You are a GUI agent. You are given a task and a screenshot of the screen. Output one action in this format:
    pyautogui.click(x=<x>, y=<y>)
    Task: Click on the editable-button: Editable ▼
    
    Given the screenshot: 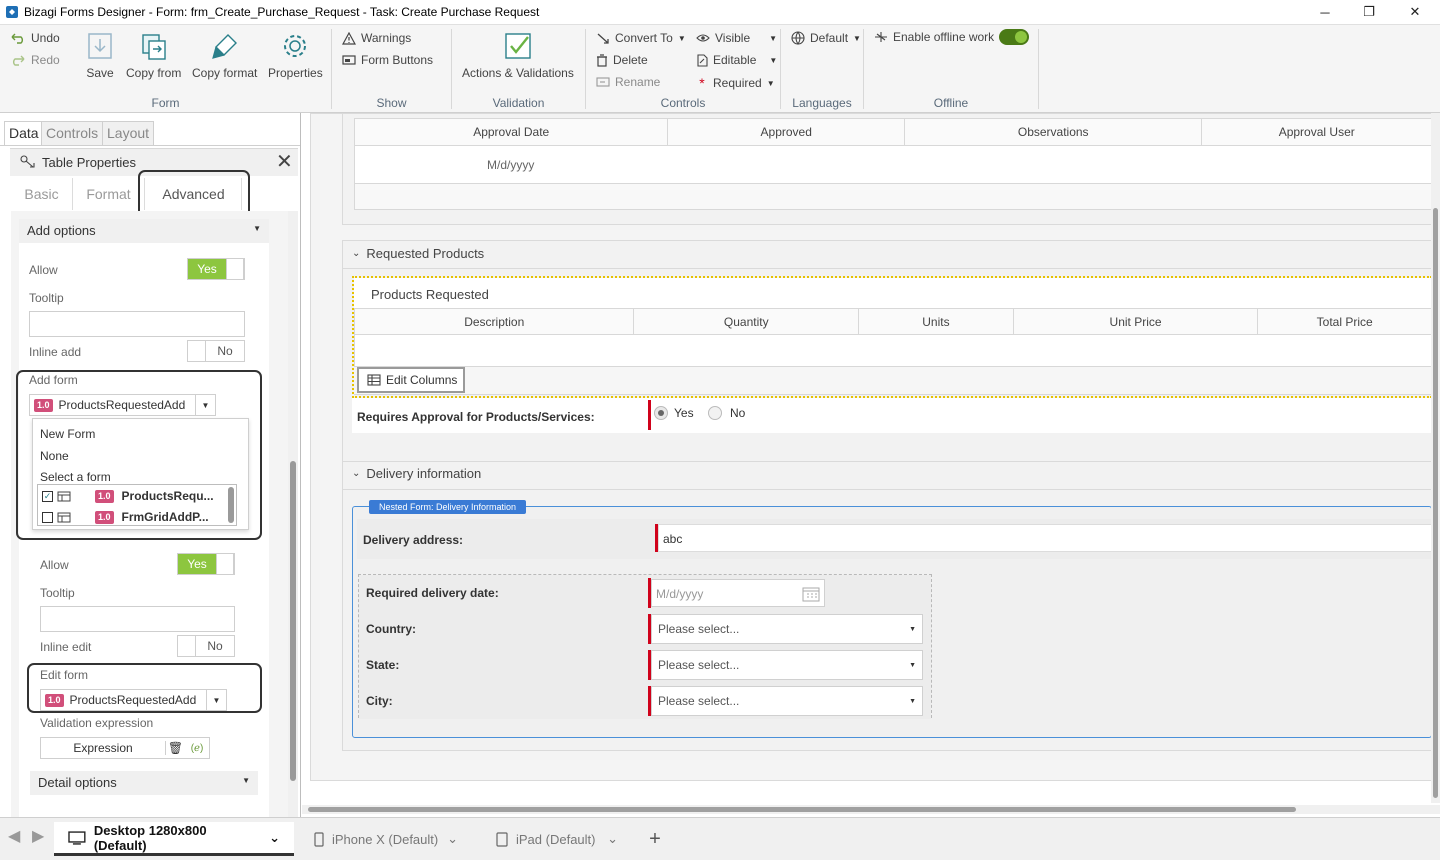 What is the action you would take?
    pyautogui.click(x=736, y=60)
    